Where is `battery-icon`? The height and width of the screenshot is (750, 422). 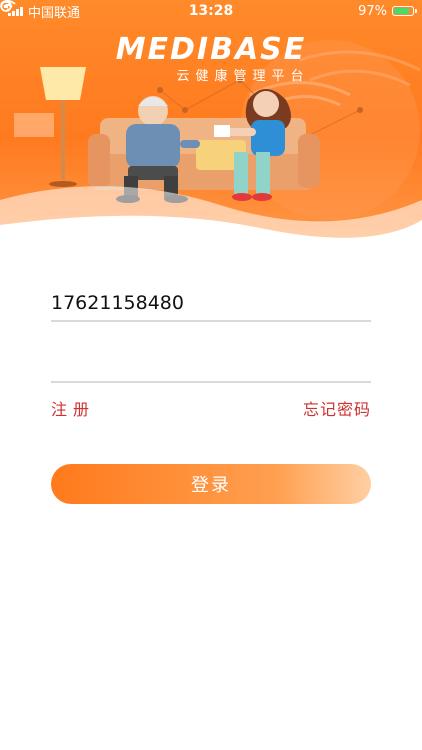 battery-icon is located at coordinates (404, 11).